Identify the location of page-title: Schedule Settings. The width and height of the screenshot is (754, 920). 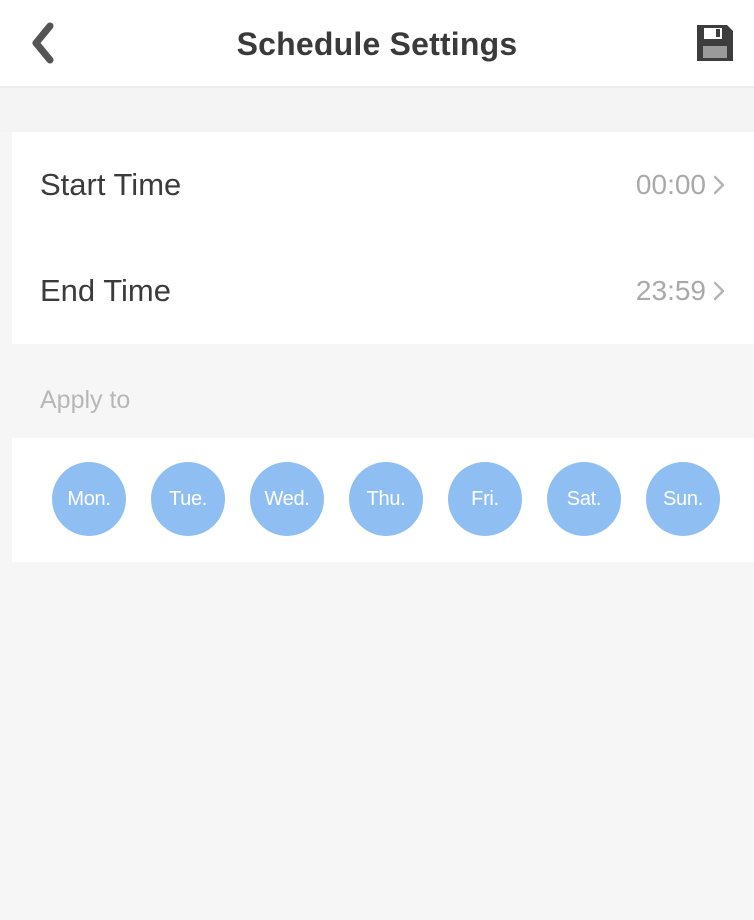
(377, 44).